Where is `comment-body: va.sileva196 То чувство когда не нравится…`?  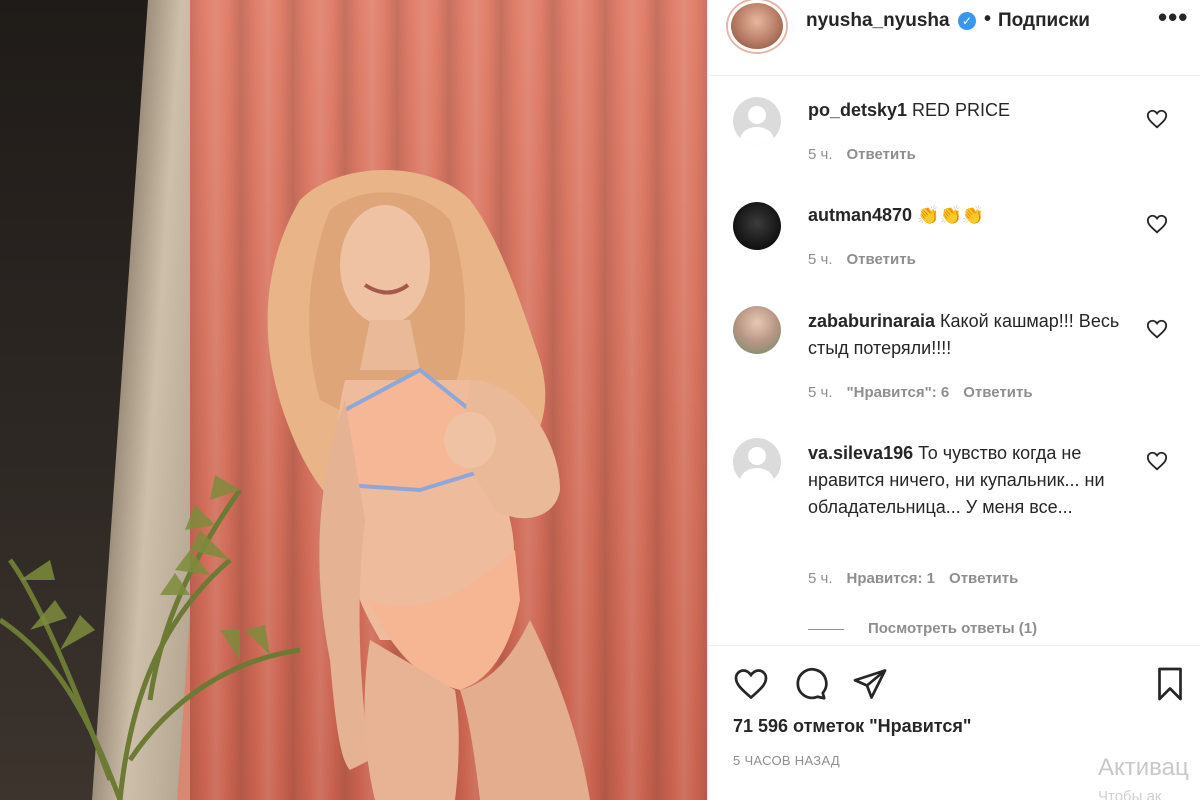
comment-body: va.sileva196 То чувство когда не нравится… is located at coordinates (973, 480).